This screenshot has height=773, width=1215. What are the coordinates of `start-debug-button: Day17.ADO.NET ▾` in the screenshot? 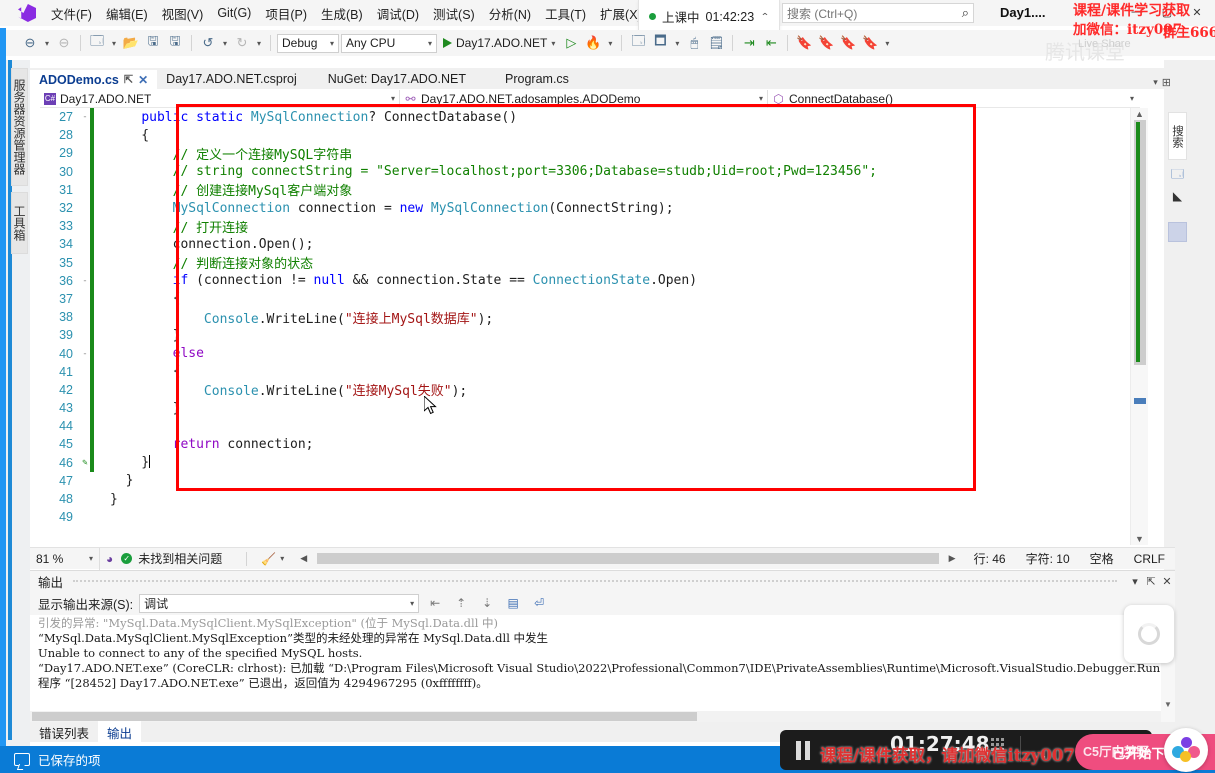 It's located at (499, 43).